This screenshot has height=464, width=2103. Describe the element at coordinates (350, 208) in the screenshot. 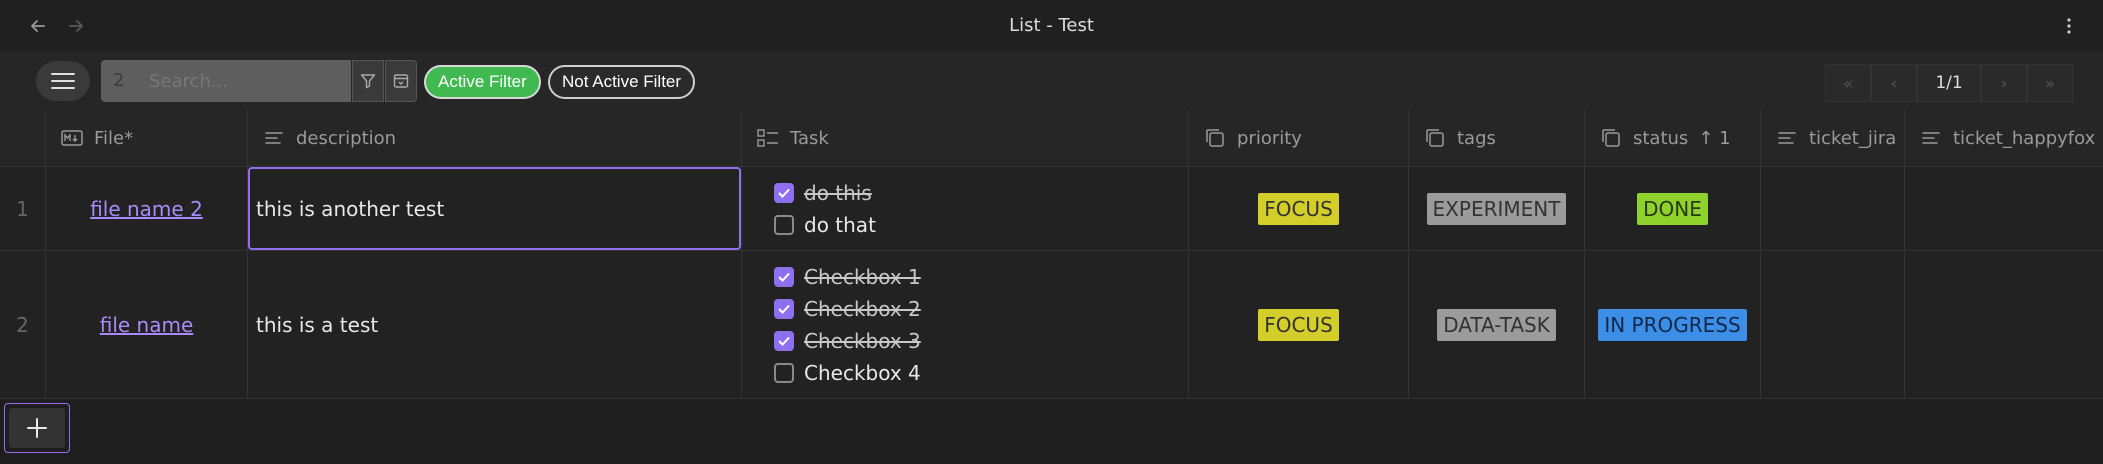

I see `description-text: this is another test` at that location.